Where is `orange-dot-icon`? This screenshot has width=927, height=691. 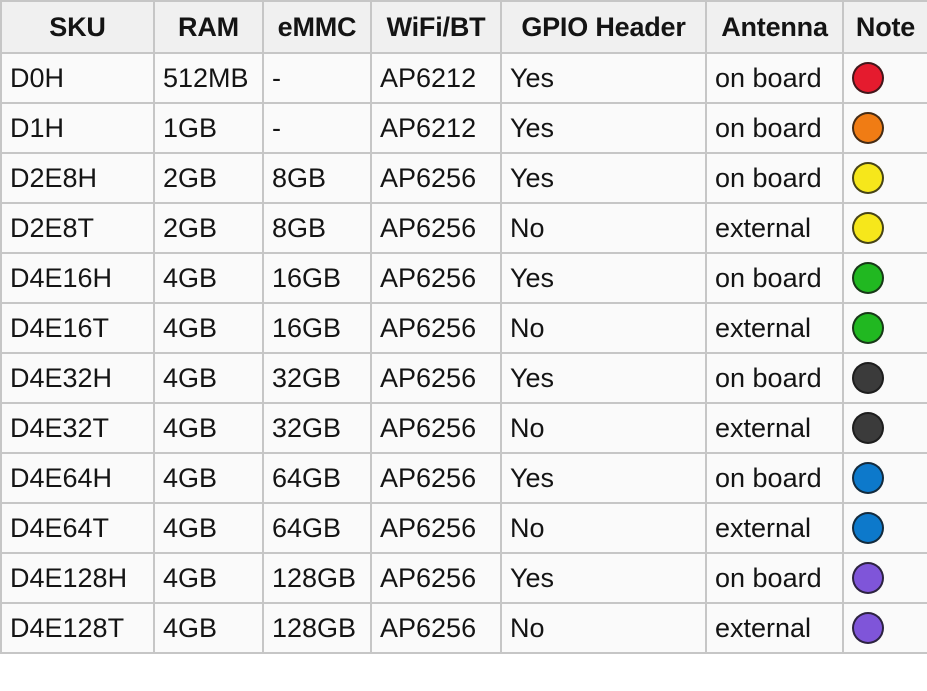 orange-dot-icon is located at coordinates (868, 128).